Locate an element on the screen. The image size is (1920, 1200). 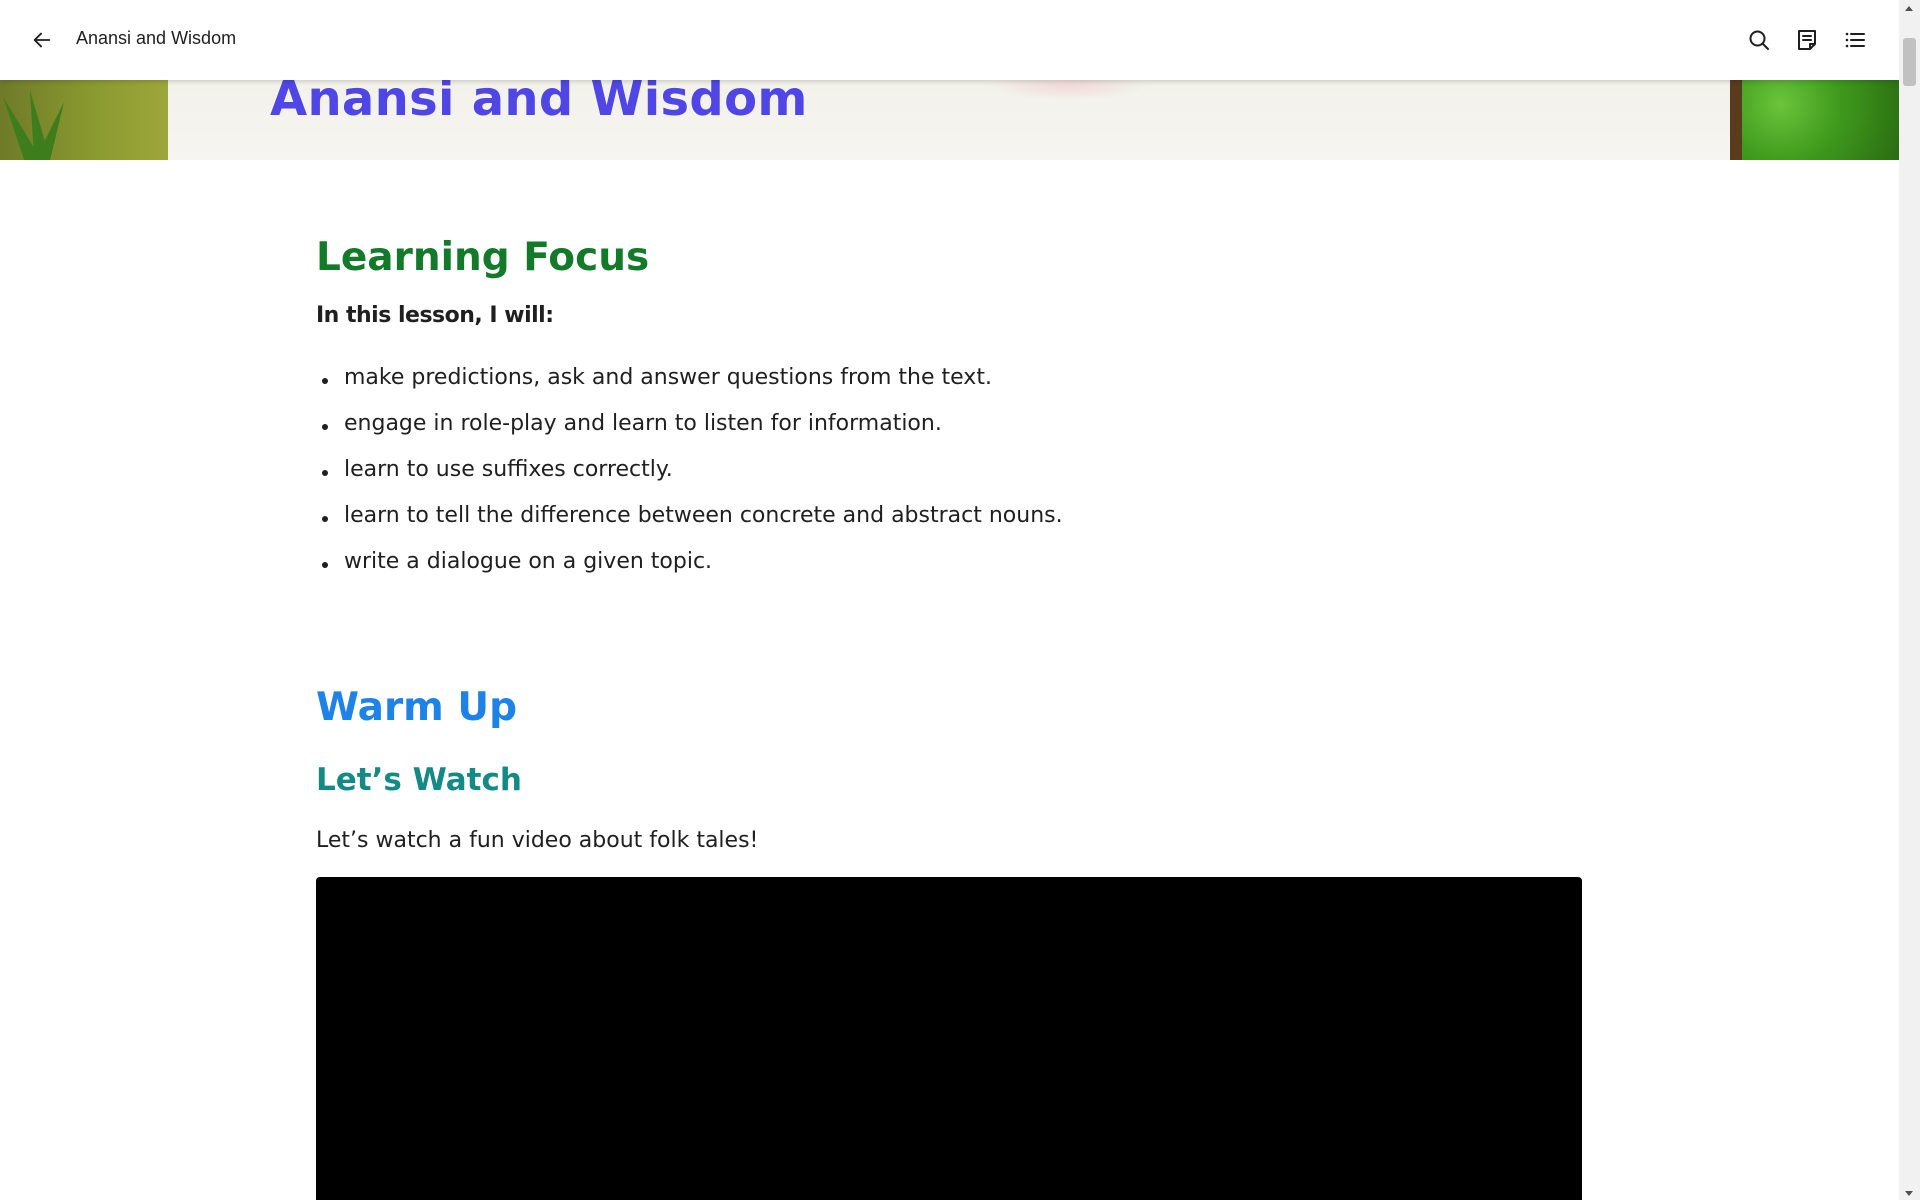
back-arrow-icon is located at coordinates (42, 40).